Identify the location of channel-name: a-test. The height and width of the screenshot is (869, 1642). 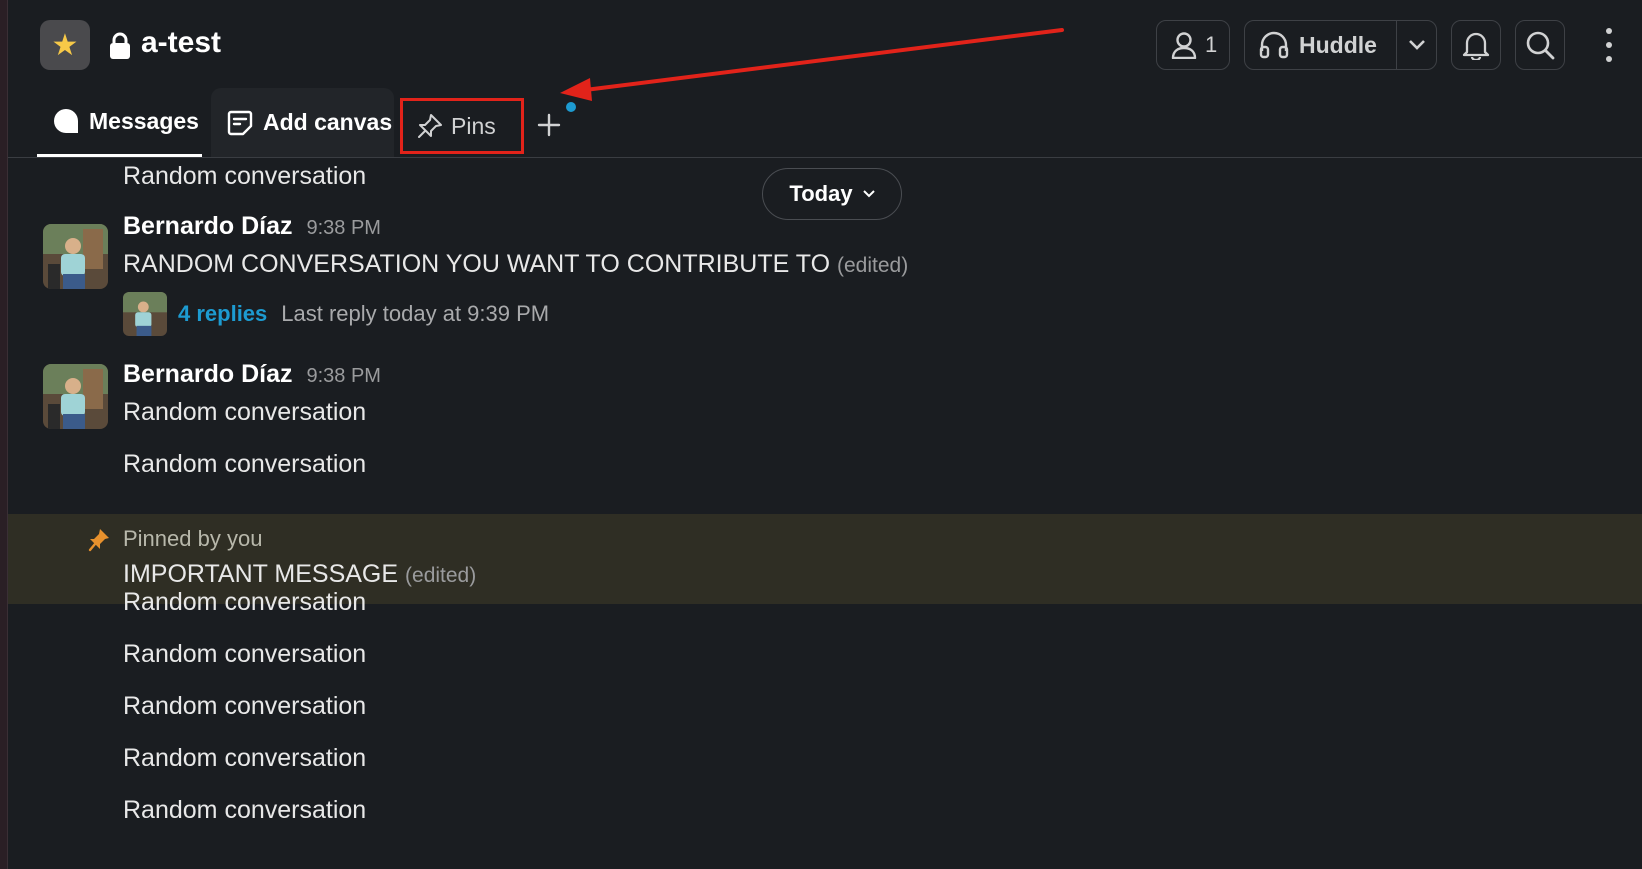
(181, 43).